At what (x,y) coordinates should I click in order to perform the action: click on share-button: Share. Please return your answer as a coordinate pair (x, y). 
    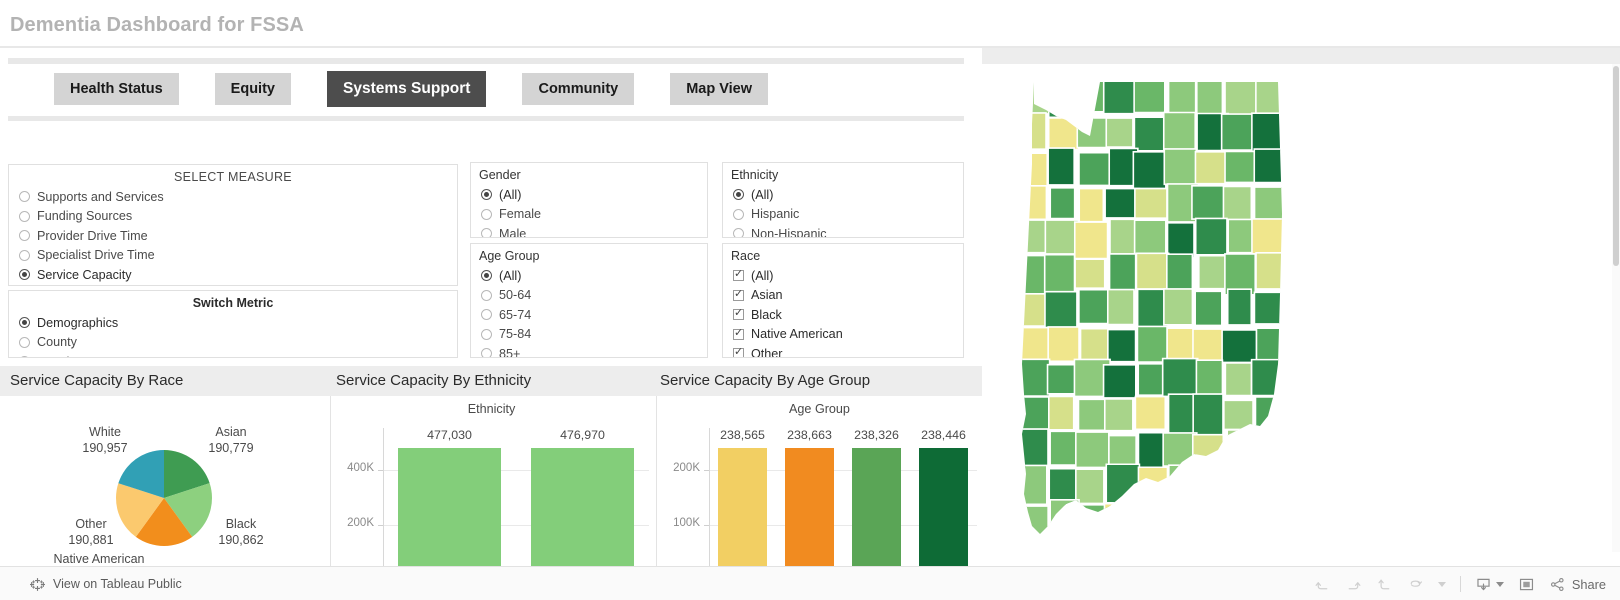
    Looking at the image, I should click on (1577, 584).